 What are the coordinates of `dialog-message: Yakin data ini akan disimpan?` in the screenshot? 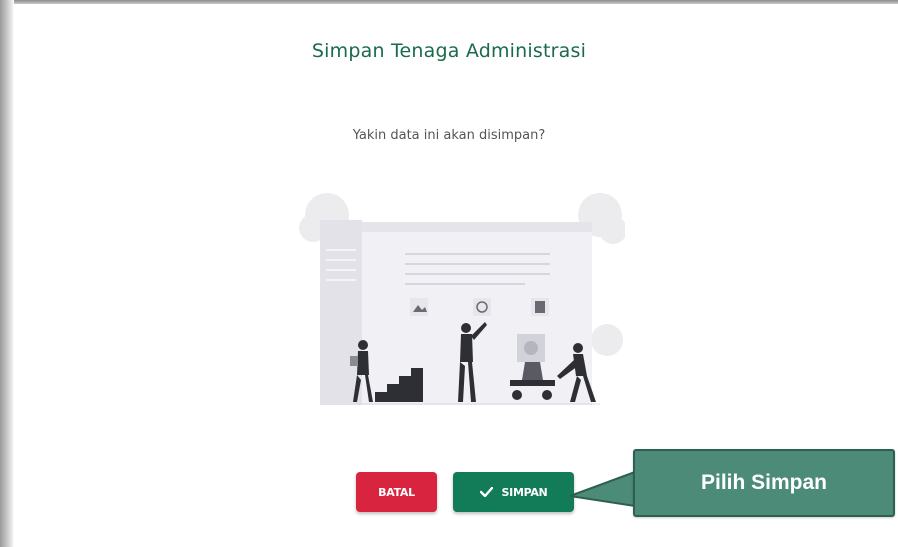 It's located at (449, 135).